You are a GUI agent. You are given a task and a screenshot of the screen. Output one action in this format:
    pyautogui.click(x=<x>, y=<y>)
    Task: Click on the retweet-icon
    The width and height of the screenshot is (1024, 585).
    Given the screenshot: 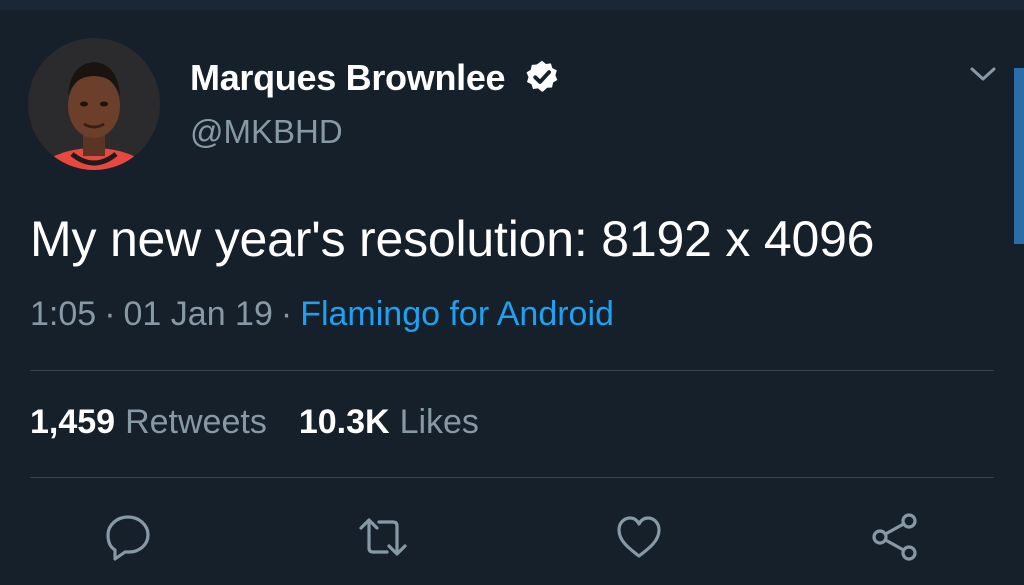 What is the action you would take?
    pyautogui.click(x=383, y=537)
    